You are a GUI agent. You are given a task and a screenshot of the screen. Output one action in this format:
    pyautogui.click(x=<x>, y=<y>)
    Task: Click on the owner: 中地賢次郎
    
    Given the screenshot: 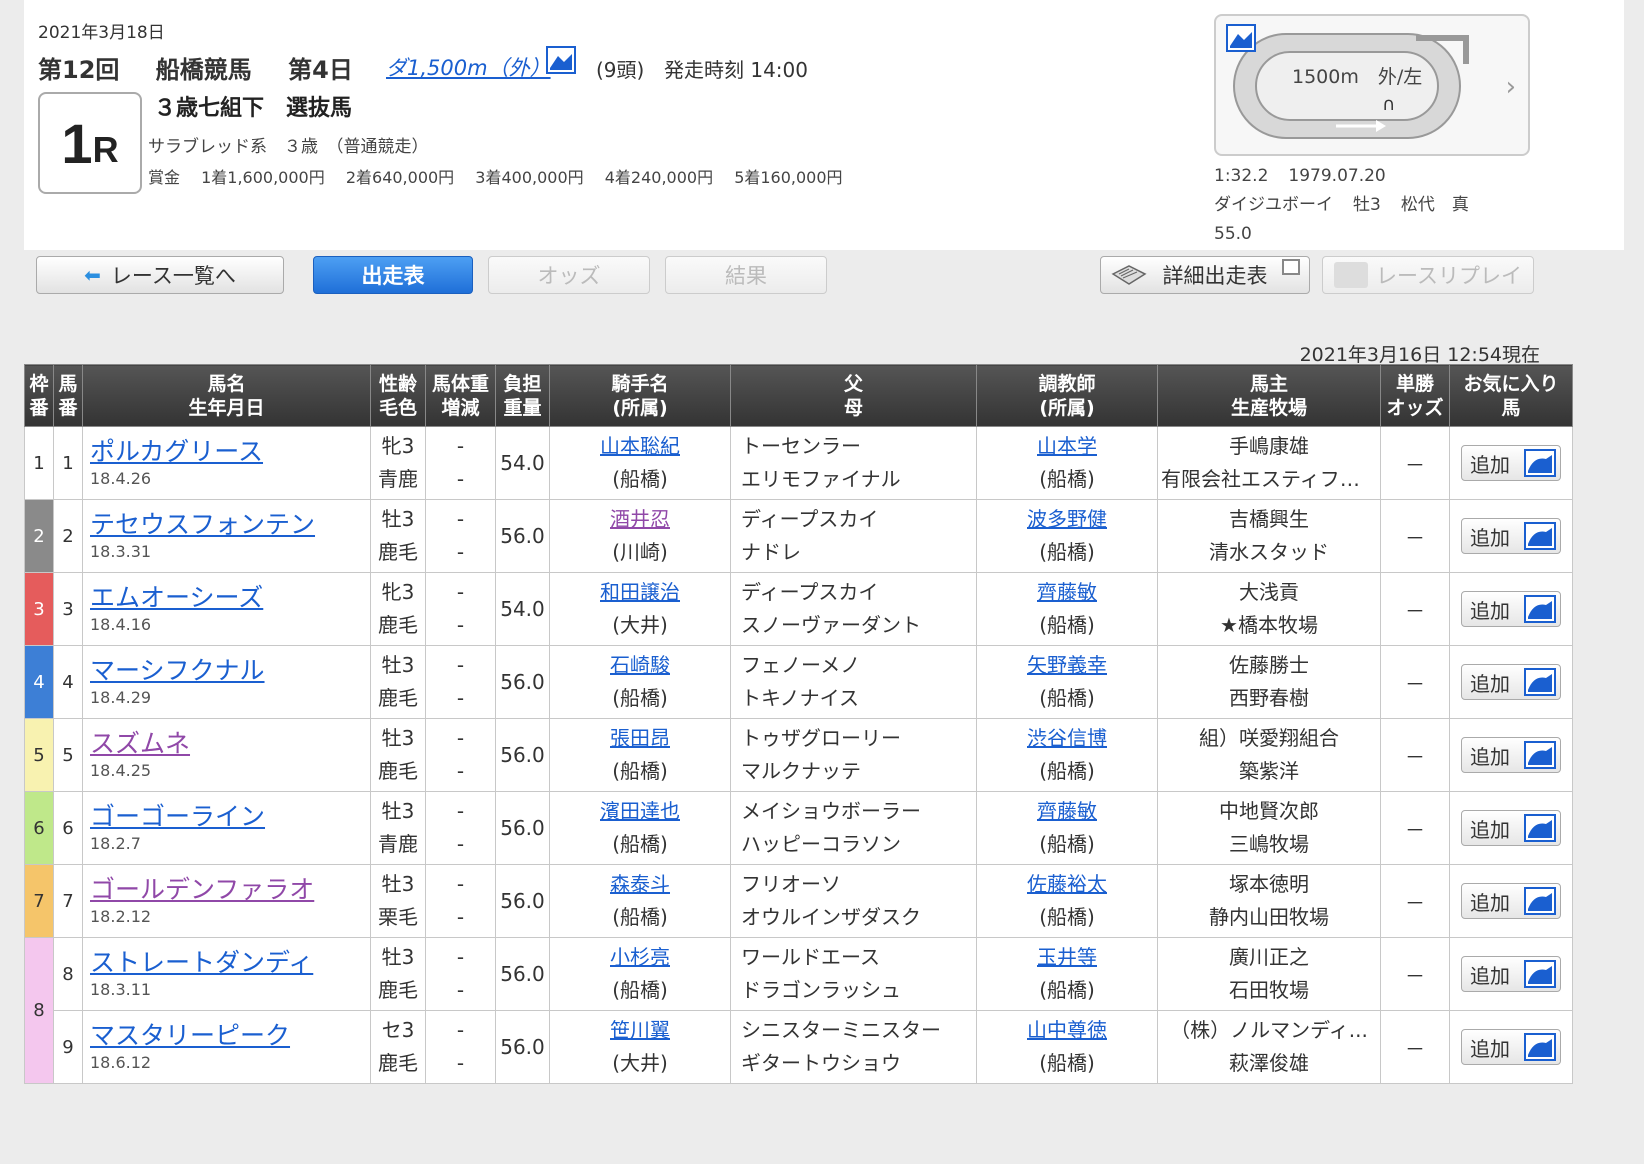 What is the action you would take?
    pyautogui.click(x=1269, y=811)
    